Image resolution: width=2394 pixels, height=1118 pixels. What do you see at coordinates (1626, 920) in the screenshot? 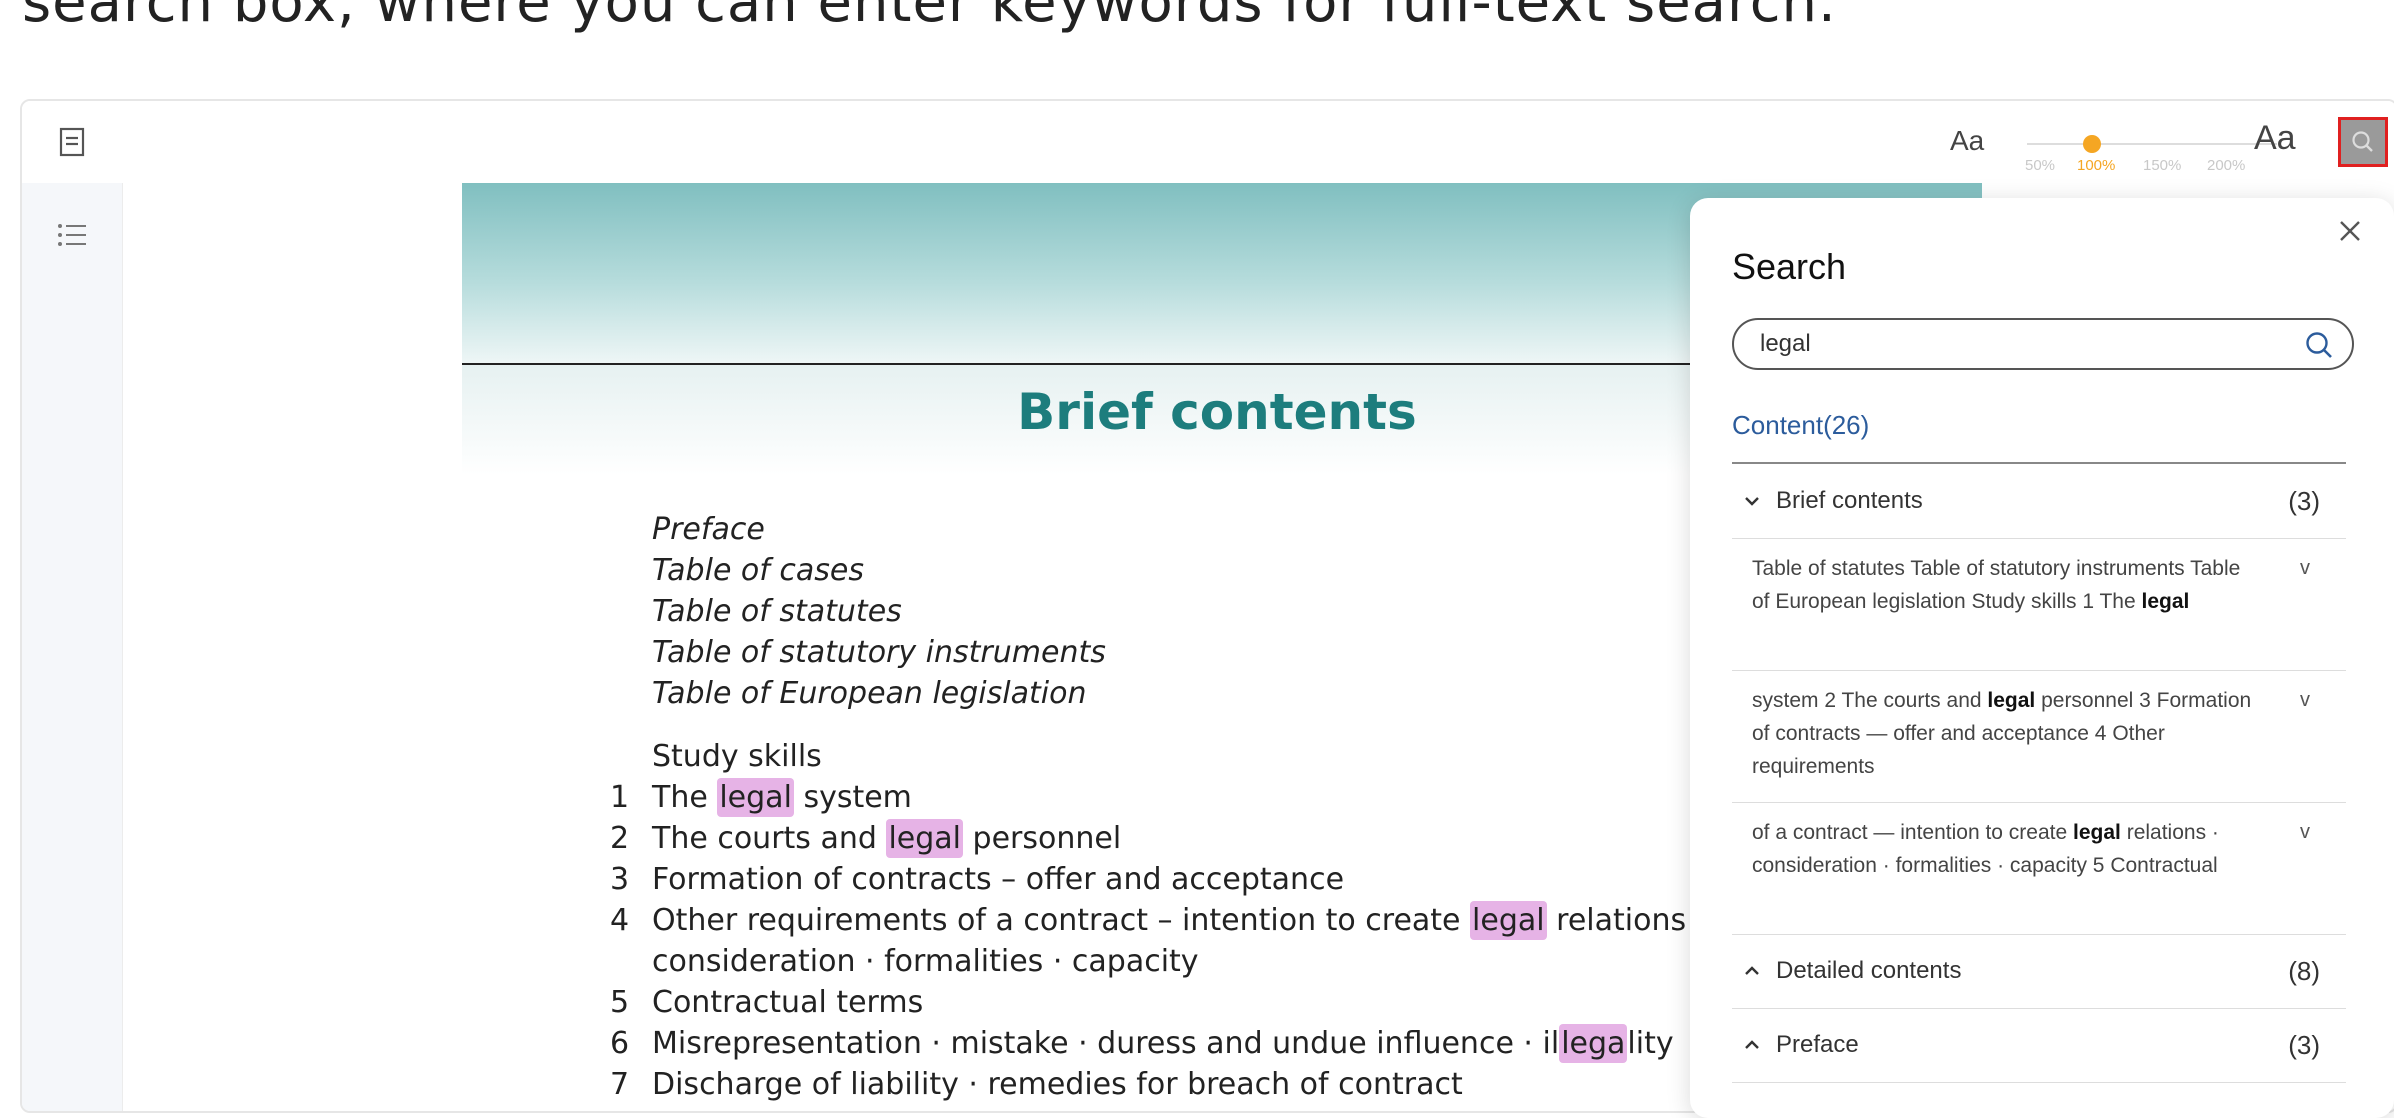
I see `chapter-text: relations ·` at bounding box center [1626, 920].